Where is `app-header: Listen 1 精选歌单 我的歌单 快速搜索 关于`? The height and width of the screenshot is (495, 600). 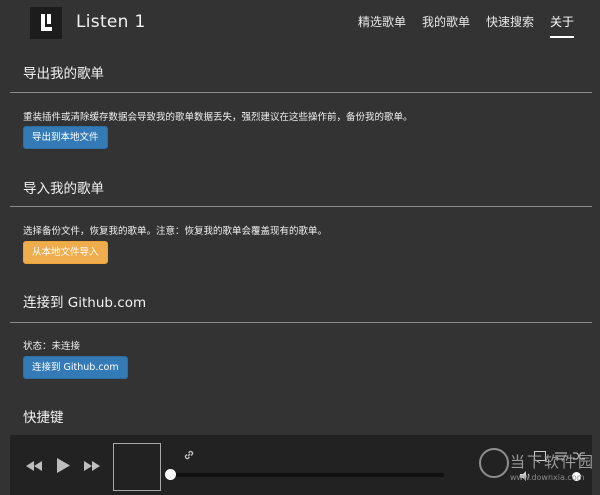
app-header: Listen 1 精选歌单 我的歌单 快速搜索 关于 is located at coordinates (300, 23).